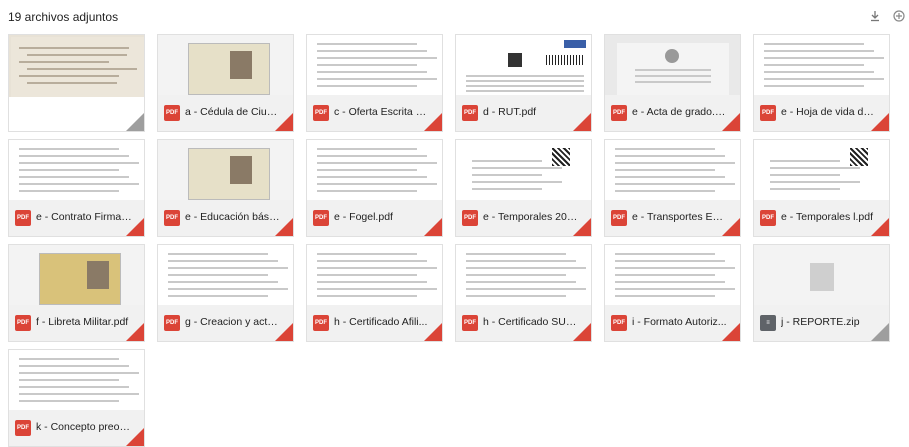 The width and height of the screenshot is (909, 447). I want to click on zip-file-icon, so click(822, 277).